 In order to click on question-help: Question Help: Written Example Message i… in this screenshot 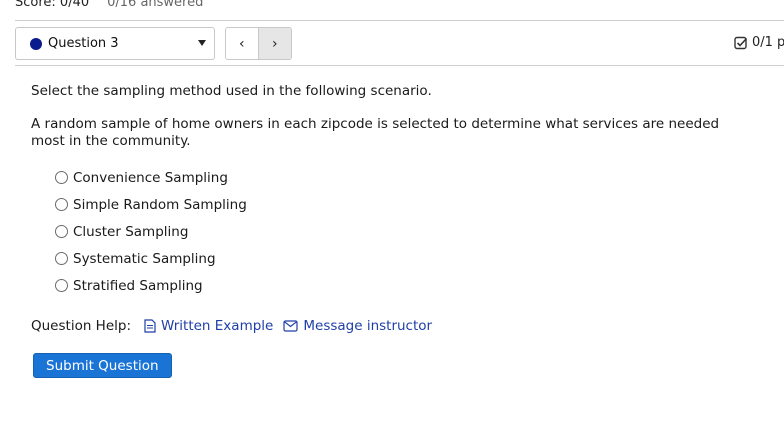, I will do `click(231, 326)`.